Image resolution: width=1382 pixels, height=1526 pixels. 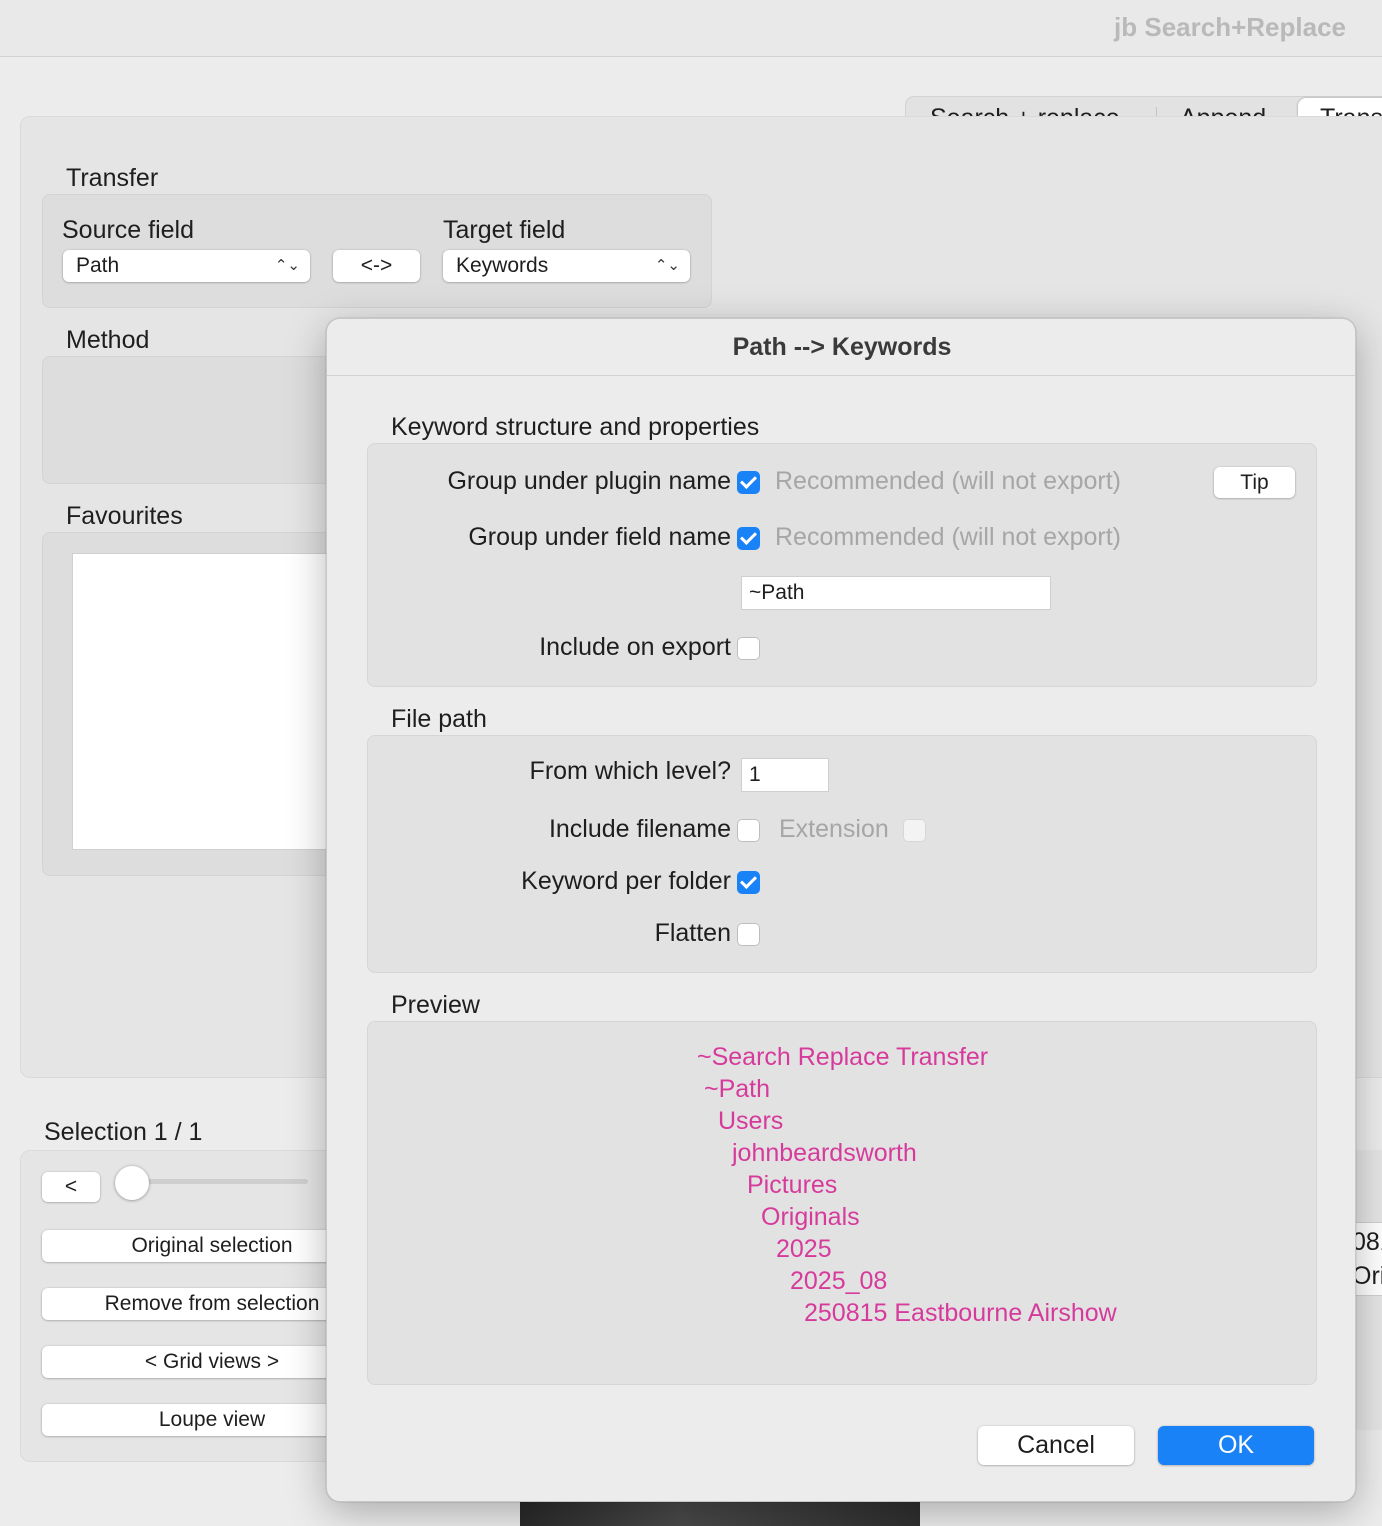 I want to click on group-plugin-label: Group under plugin name, so click(x=589, y=481).